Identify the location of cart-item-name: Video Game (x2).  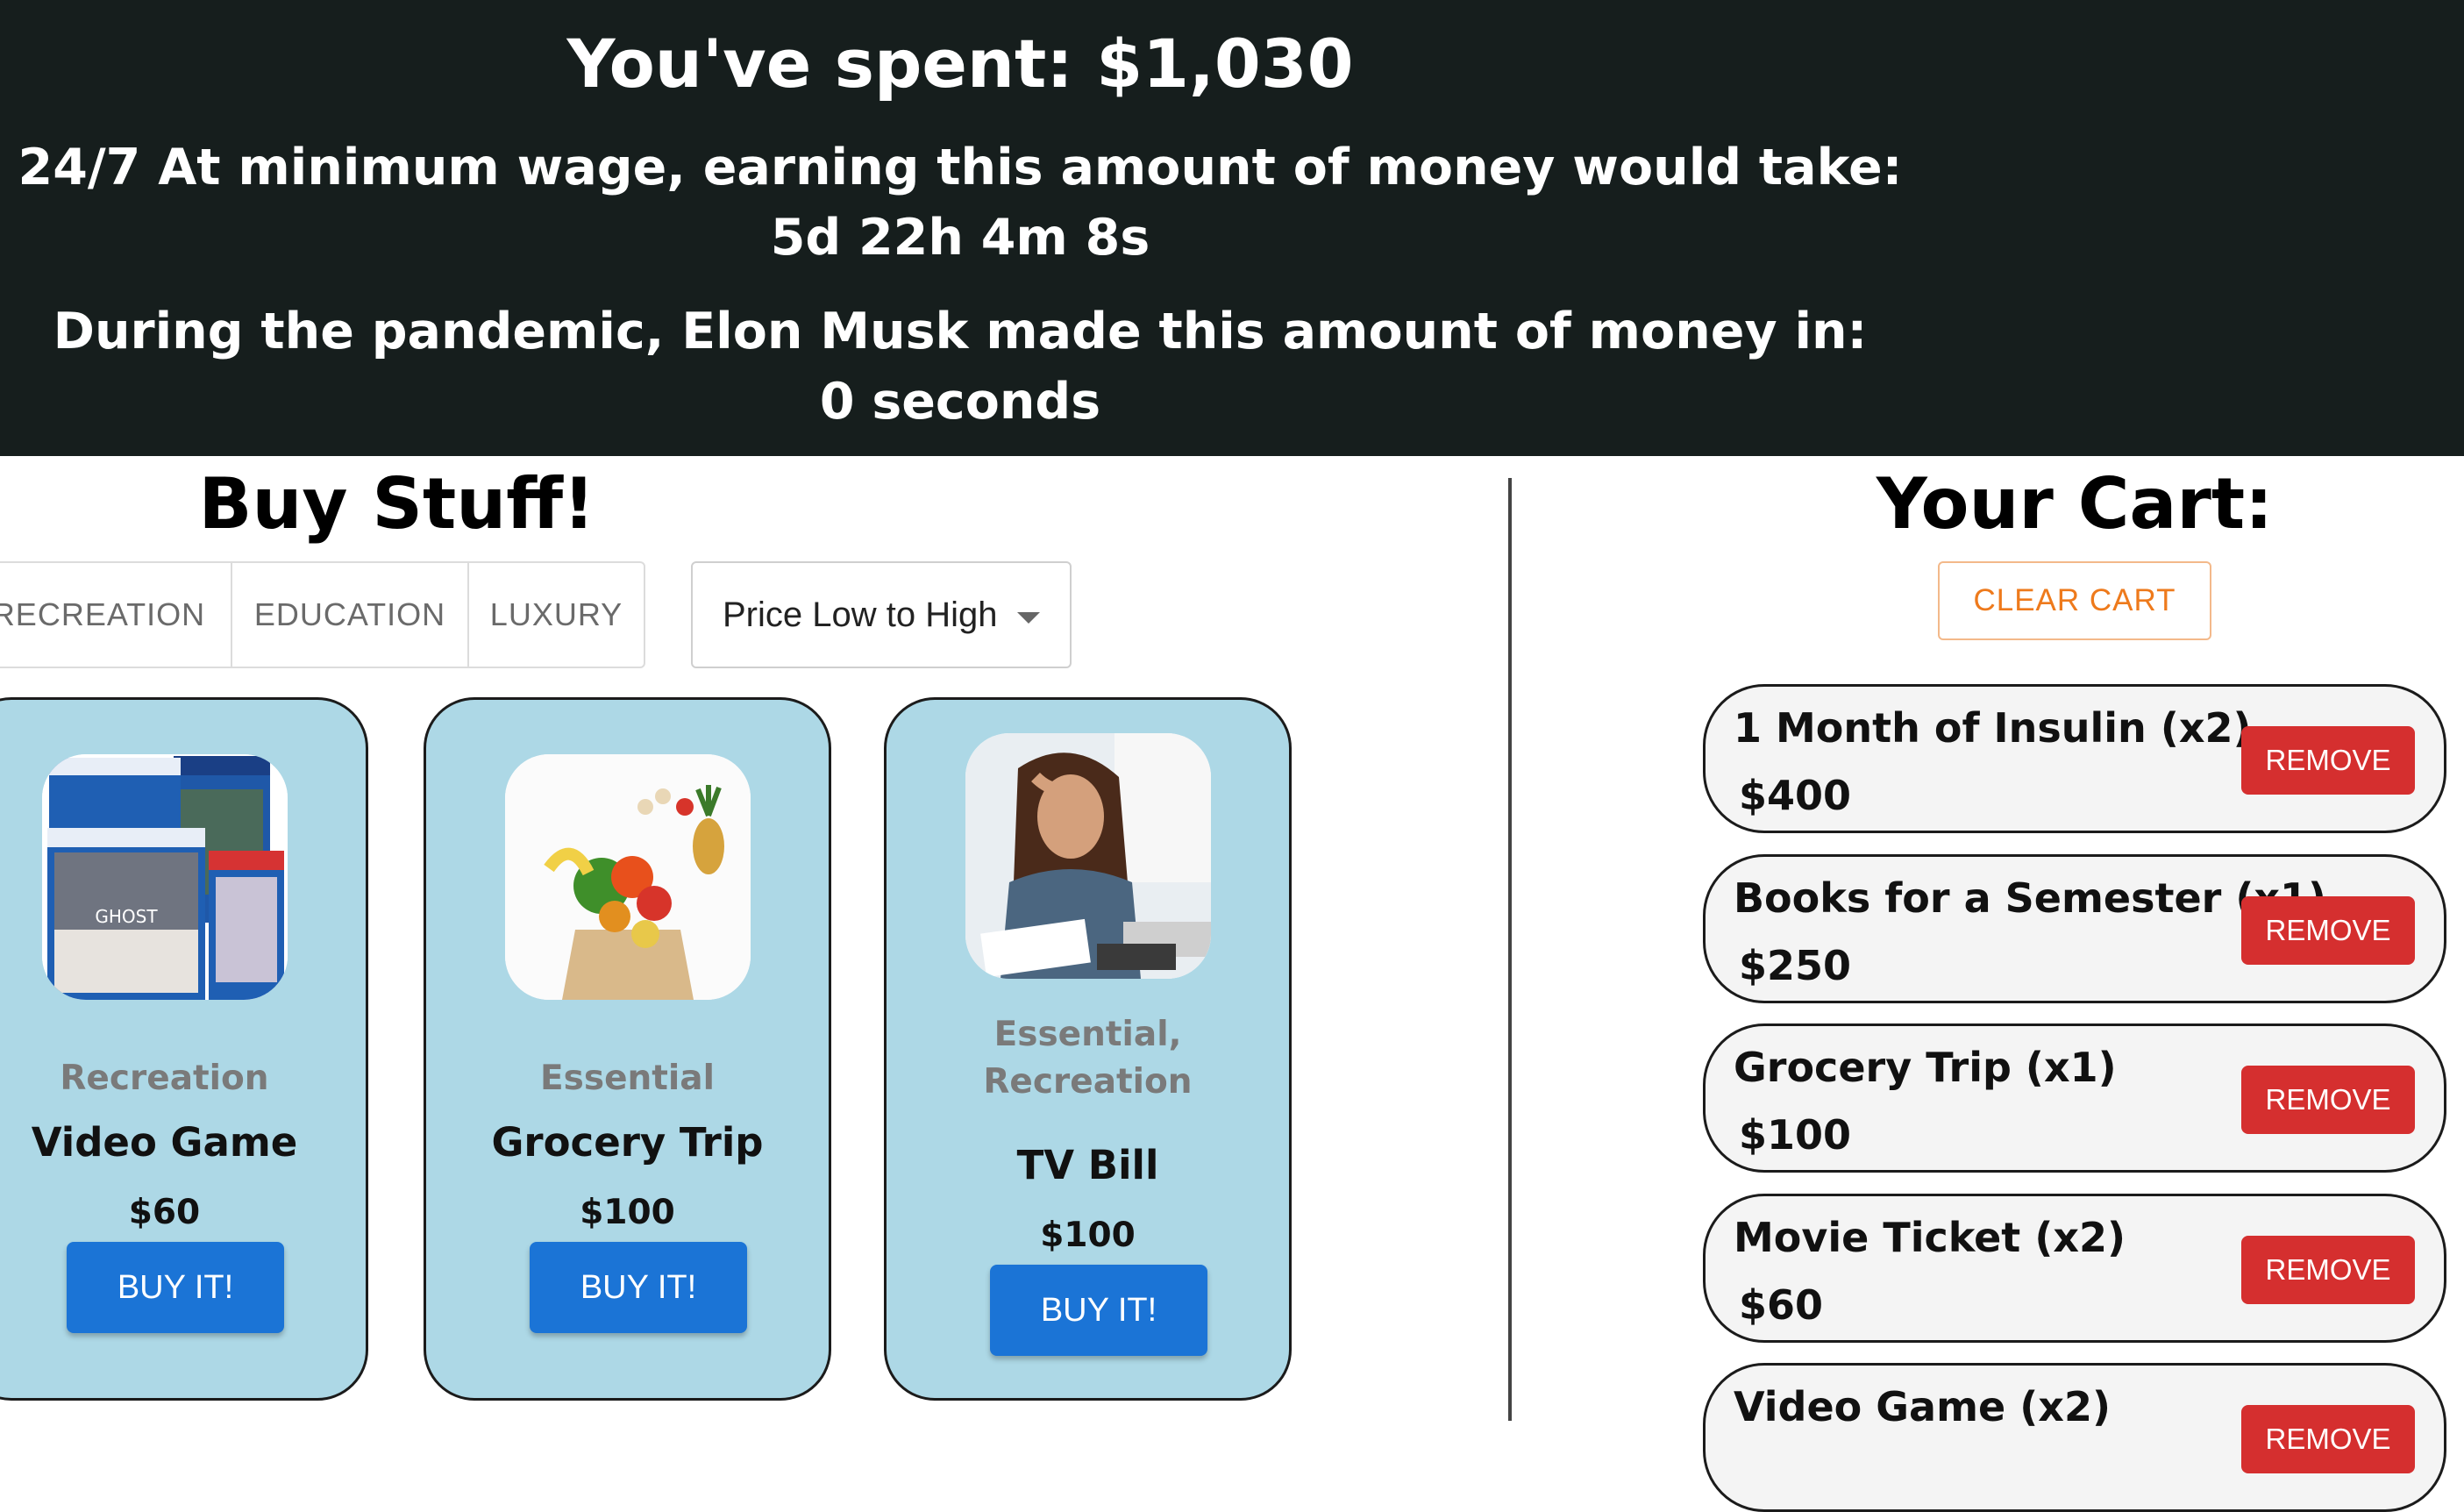
(1922, 1406).